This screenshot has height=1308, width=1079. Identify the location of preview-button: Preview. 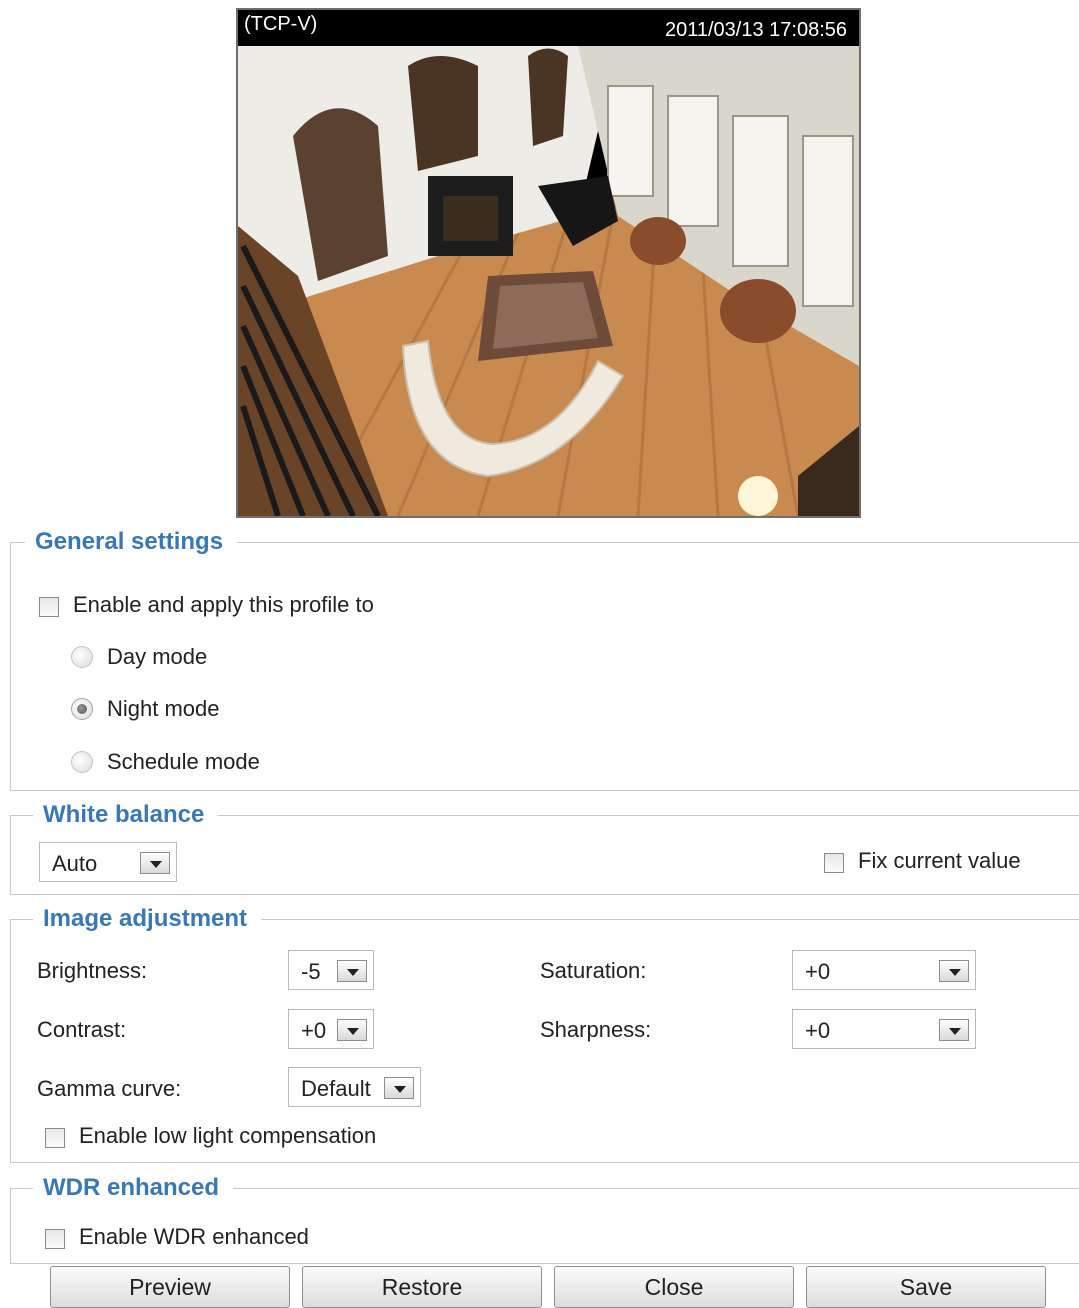
(170, 1287).